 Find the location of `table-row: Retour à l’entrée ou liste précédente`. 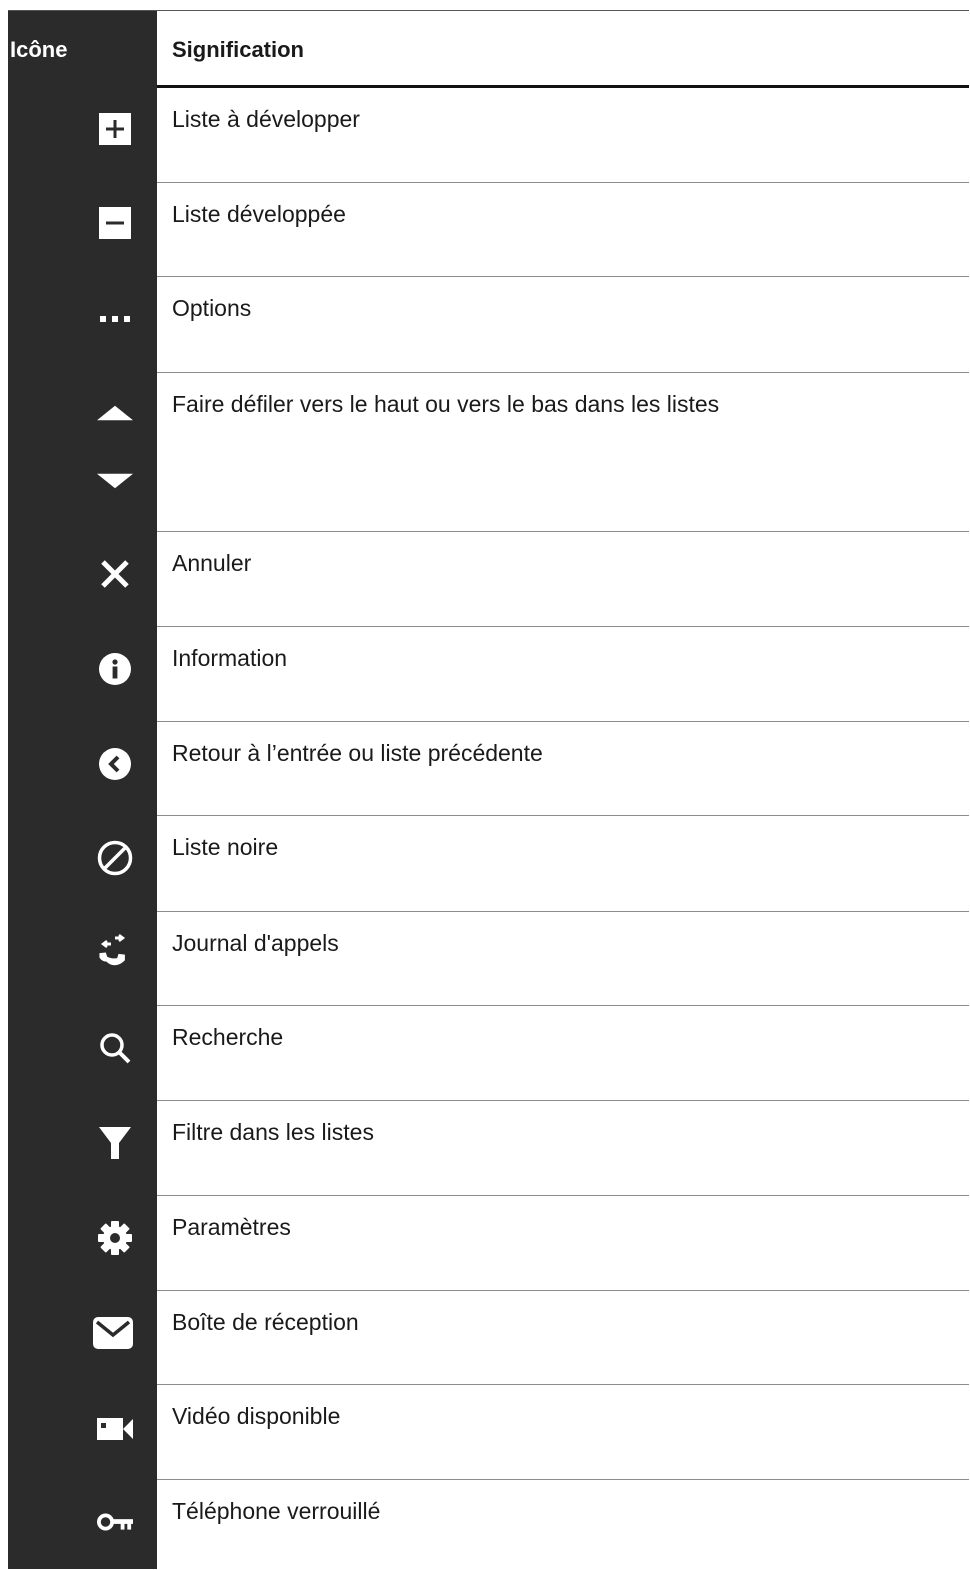

table-row: Retour à l’entrée ou liste précédente is located at coordinates (488, 769).